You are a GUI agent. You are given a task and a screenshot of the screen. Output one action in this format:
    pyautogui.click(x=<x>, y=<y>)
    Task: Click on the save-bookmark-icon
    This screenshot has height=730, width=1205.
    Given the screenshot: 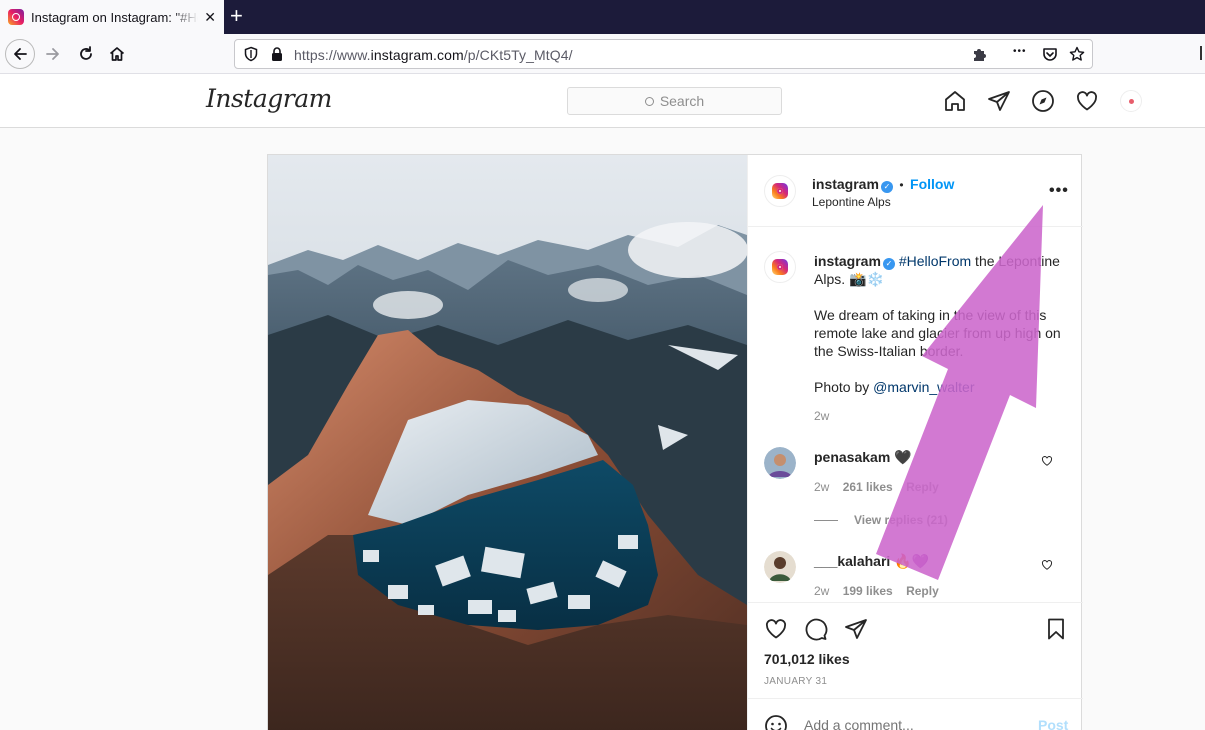 What is the action you would take?
    pyautogui.click(x=1056, y=629)
    